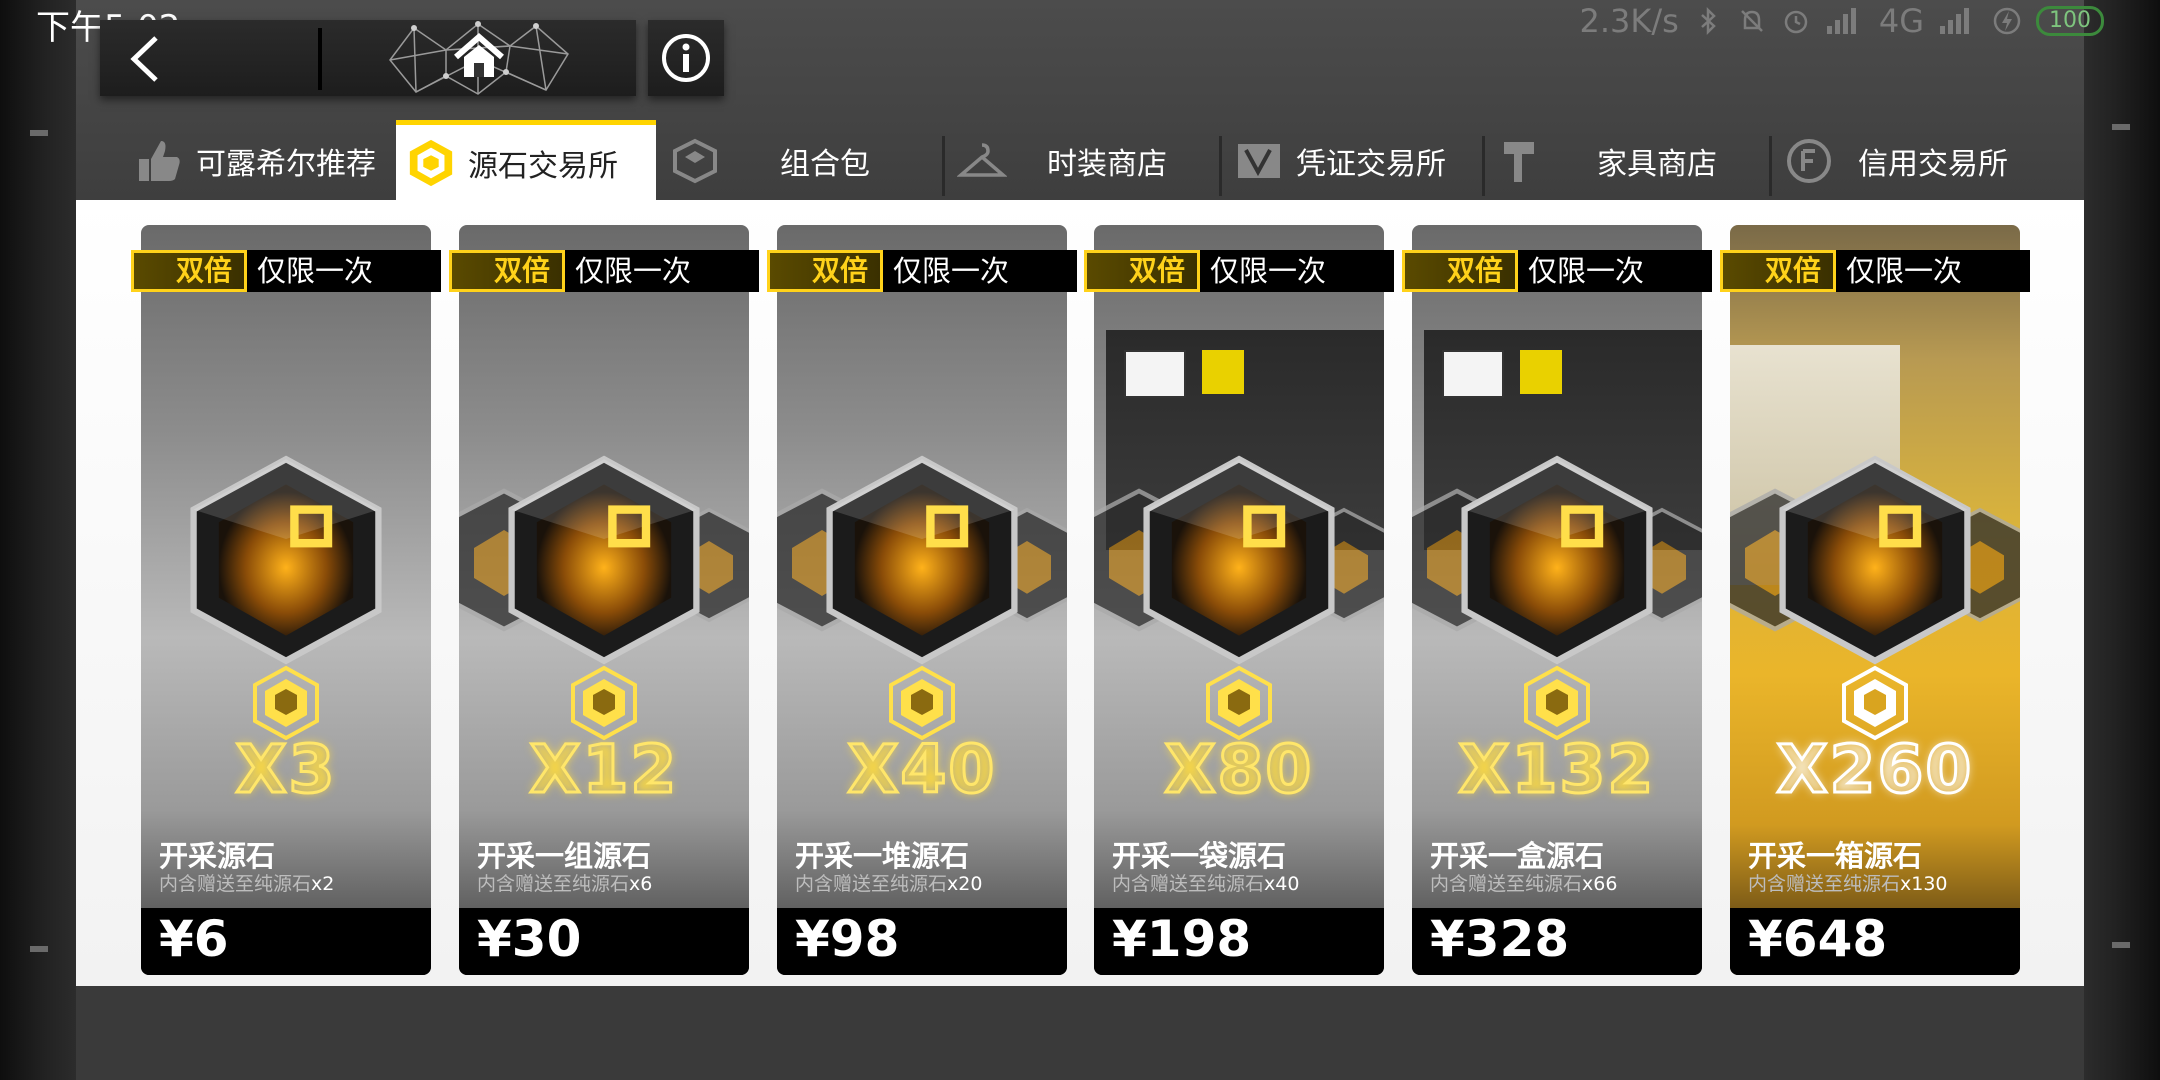 This screenshot has height=1080, width=2160. What do you see at coordinates (1239, 600) in the screenshot?
I see `product-card: X80 开采一袋源石 内含赠送至纯源石x40 ¥198` at bounding box center [1239, 600].